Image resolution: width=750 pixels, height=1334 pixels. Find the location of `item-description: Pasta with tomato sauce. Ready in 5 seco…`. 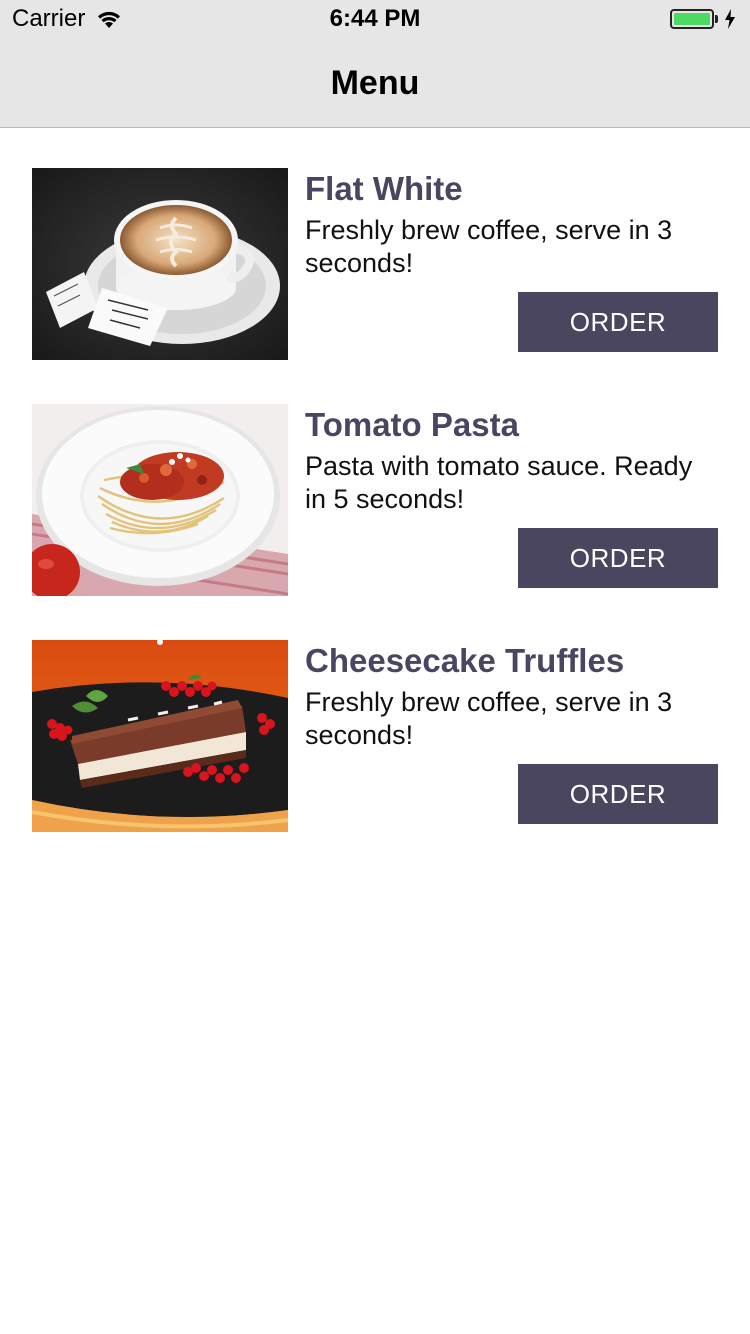

item-description: Pasta with tomato sauce. Ready in 5 seco… is located at coordinates (499, 482).